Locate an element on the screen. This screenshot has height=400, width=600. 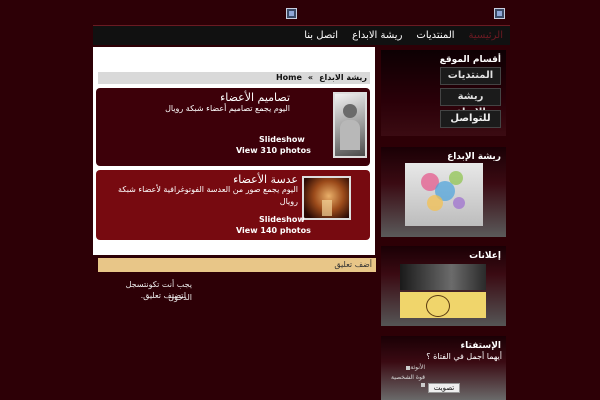
poll-question: أيهما أجمل في الفتاة ؟ is located at coordinates (464, 356).